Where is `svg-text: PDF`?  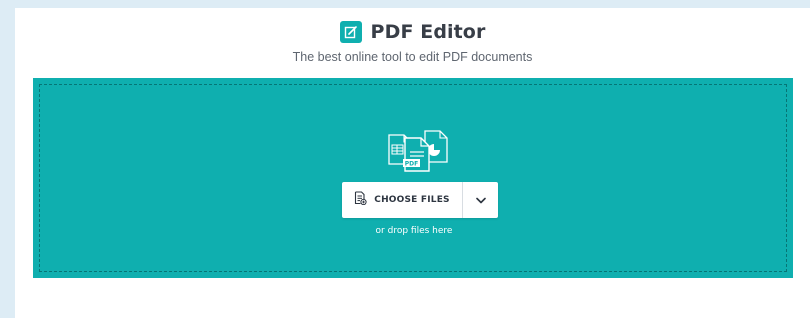 svg-text: PDF is located at coordinates (411, 164).